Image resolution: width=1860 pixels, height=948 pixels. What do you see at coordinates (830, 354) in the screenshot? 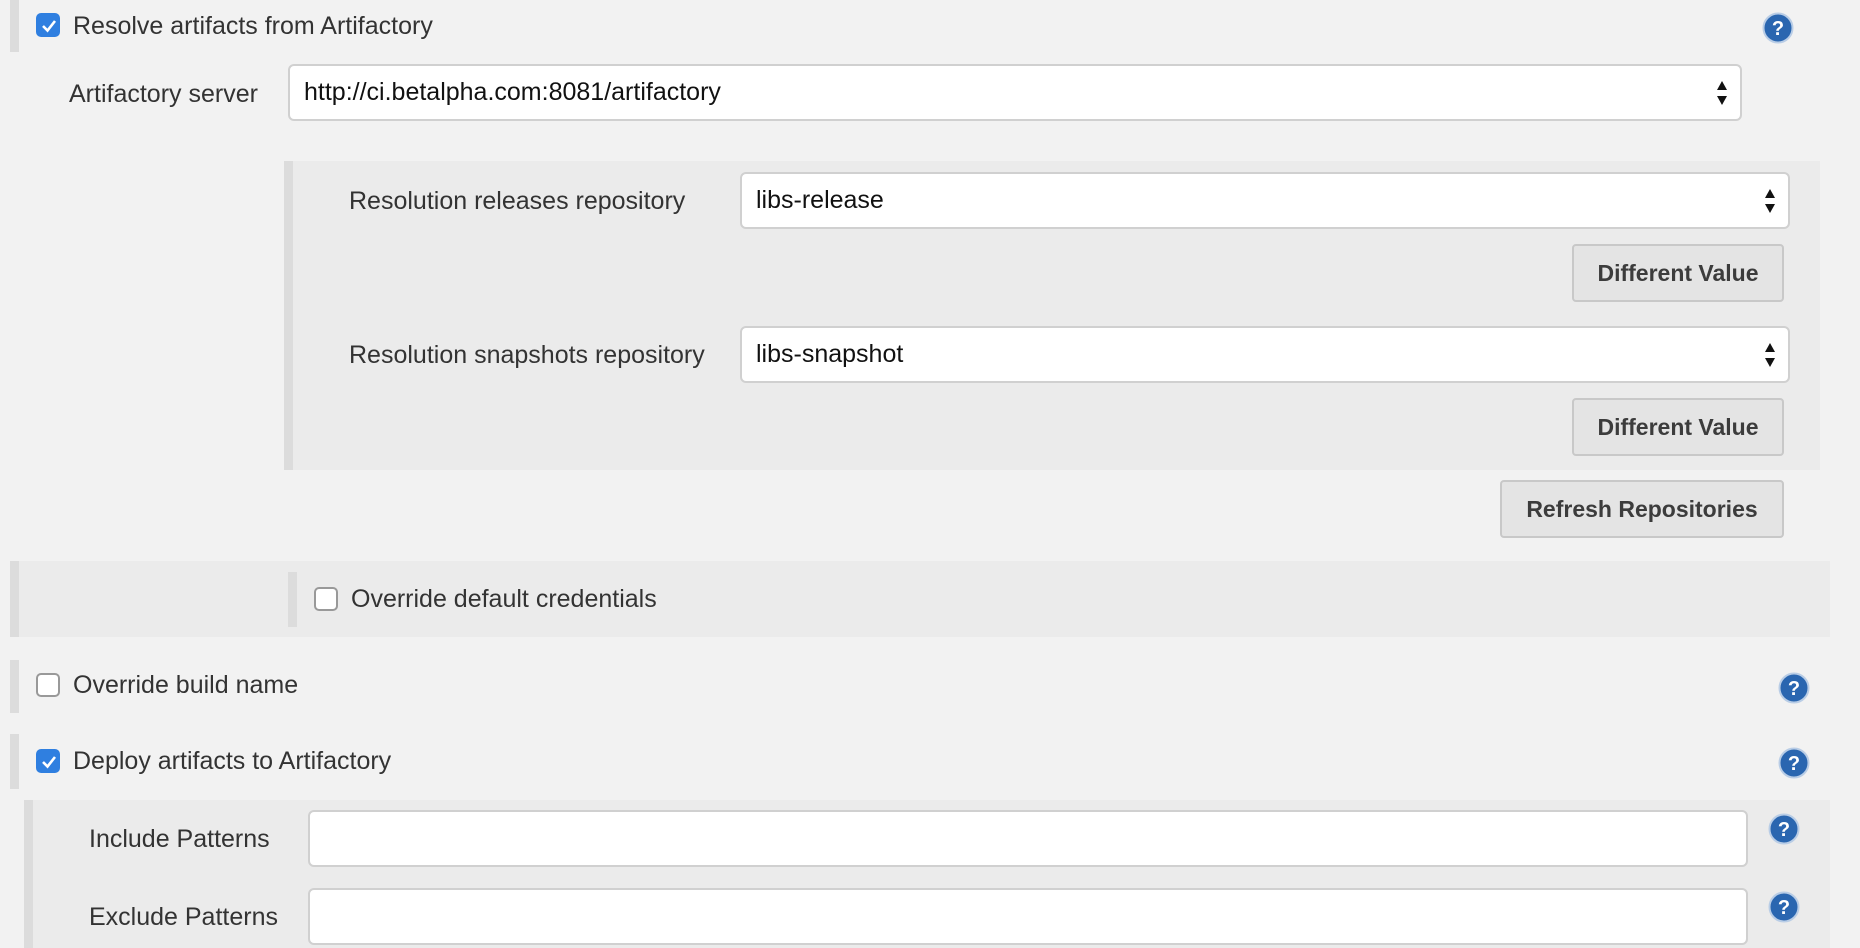
I see `snapshots-repository-value: libs-snapshot` at bounding box center [830, 354].